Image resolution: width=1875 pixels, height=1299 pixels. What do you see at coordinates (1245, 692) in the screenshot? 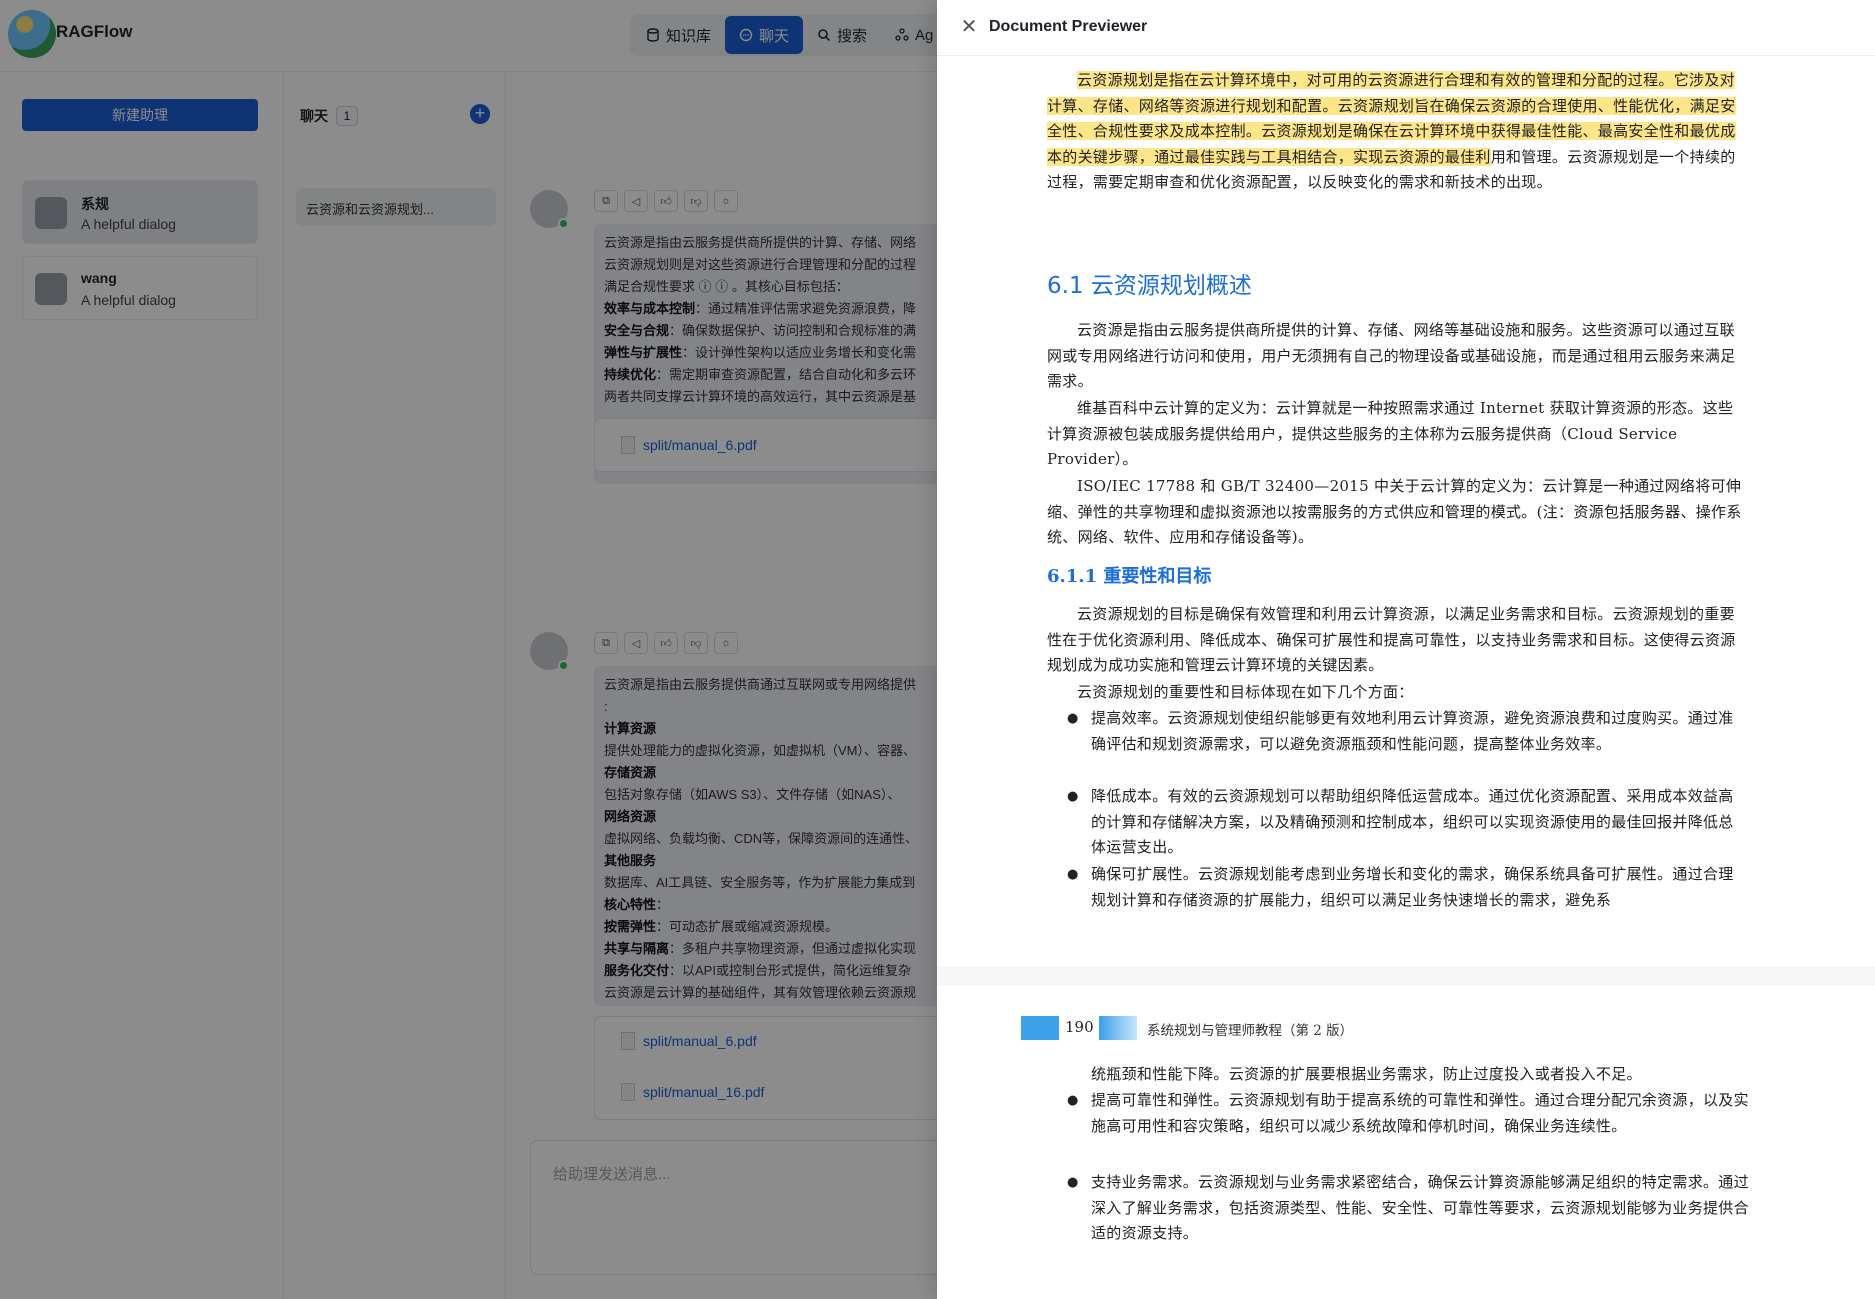
I see `pdf-paragraph: 云资源规划的重要性和目标体现在如下几个方面：` at bounding box center [1245, 692].